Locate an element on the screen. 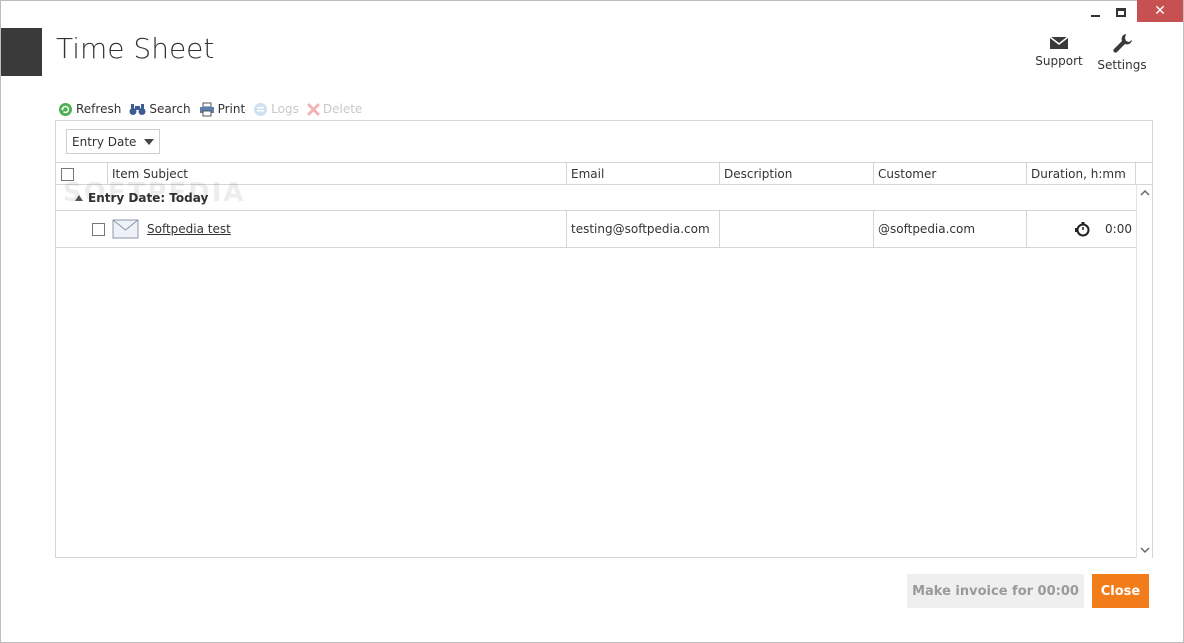 This screenshot has width=1184, height=643. column-customer-label: Customer is located at coordinates (907, 174).